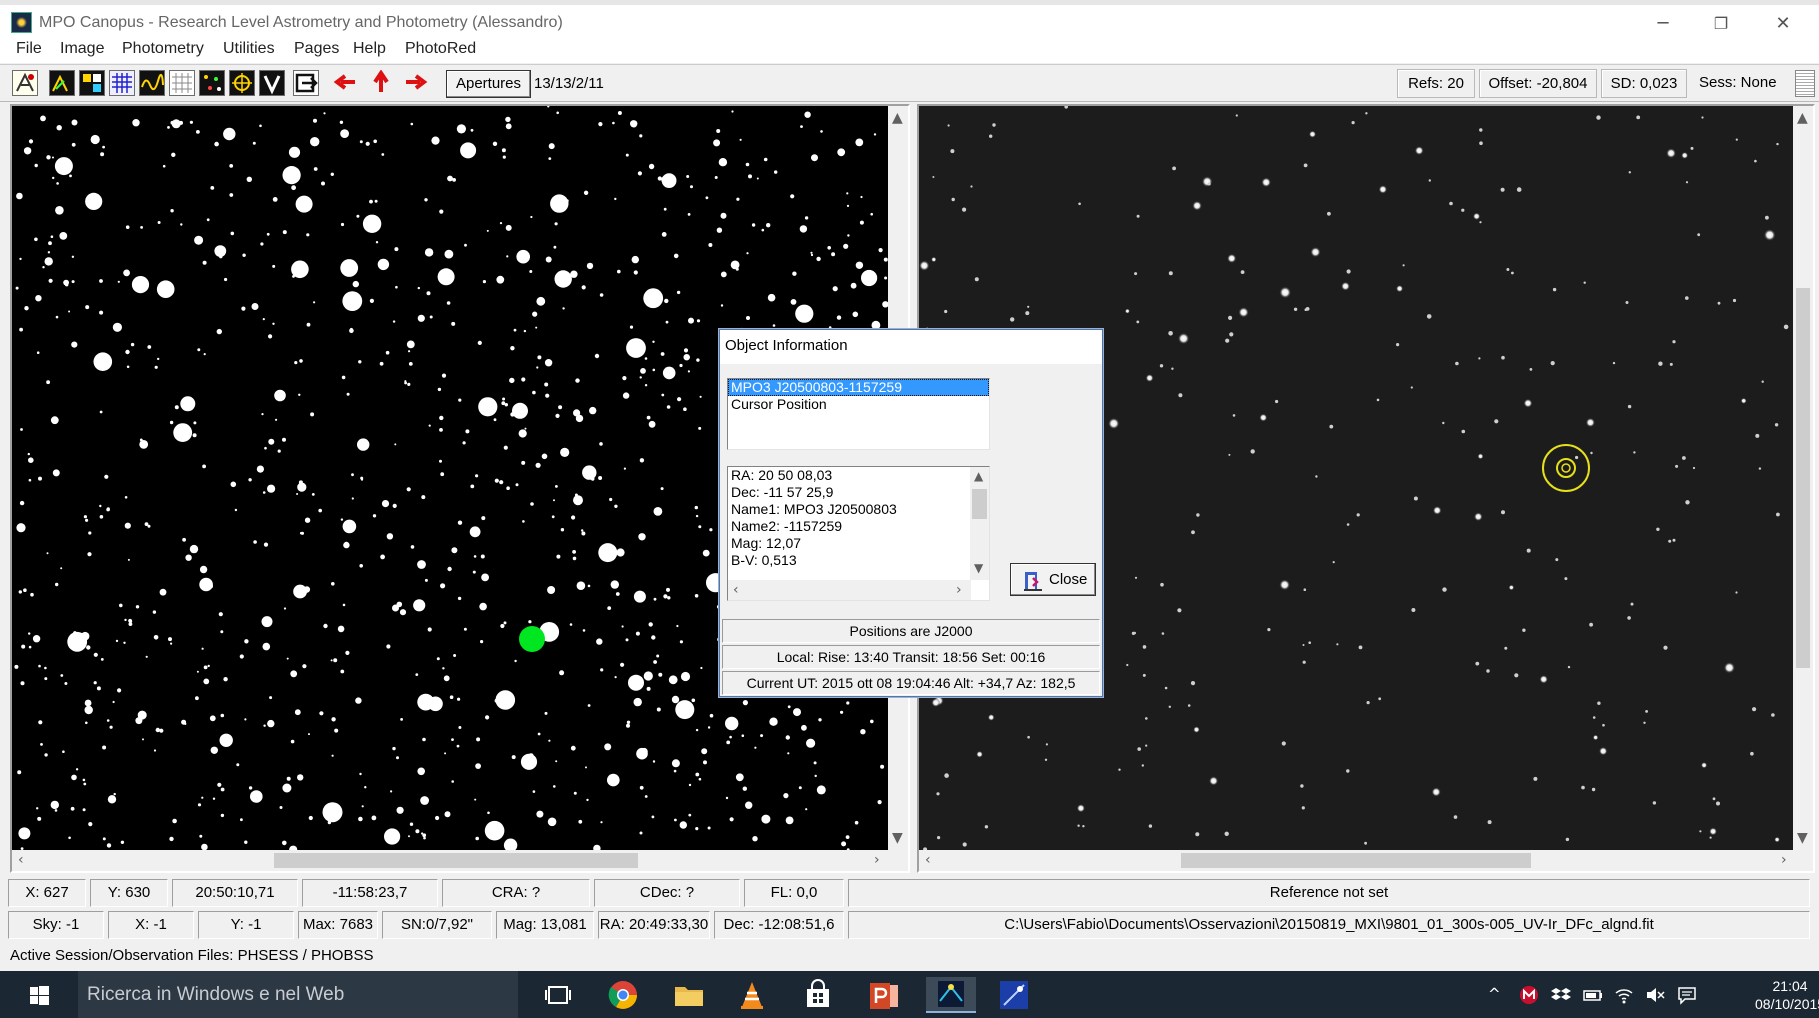 The height and width of the screenshot is (1018, 1819). What do you see at coordinates (122, 83) in the screenshot?
I see `tool-table-icon` at bounding box center [122, 83].